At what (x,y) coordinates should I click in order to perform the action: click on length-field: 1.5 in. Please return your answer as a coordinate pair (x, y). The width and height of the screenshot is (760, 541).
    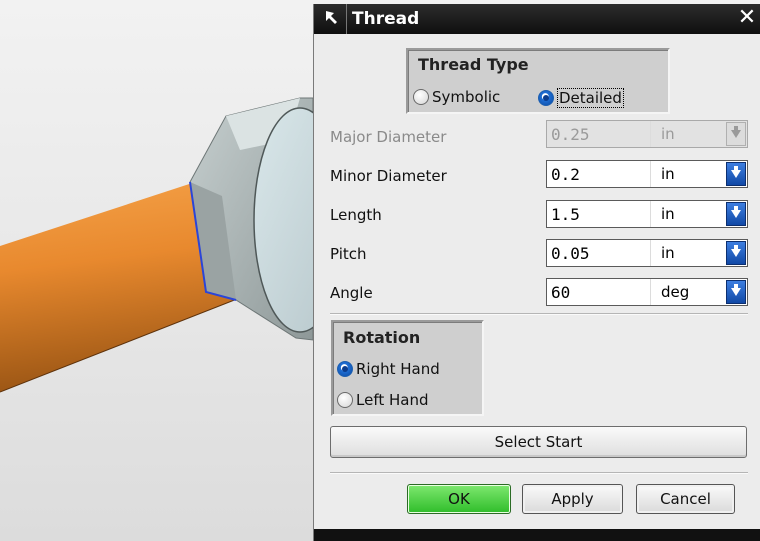
    Looking at the image, I should click on (647, 214).